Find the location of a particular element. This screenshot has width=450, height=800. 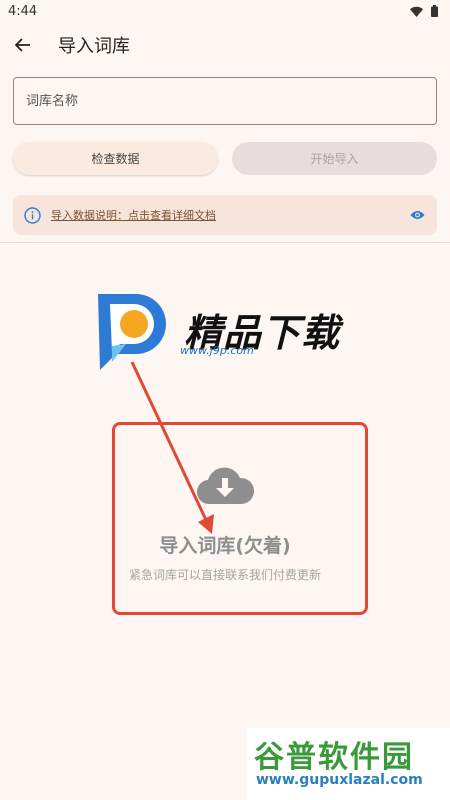

arrow-left-icon is located at coordinates (22, 45).